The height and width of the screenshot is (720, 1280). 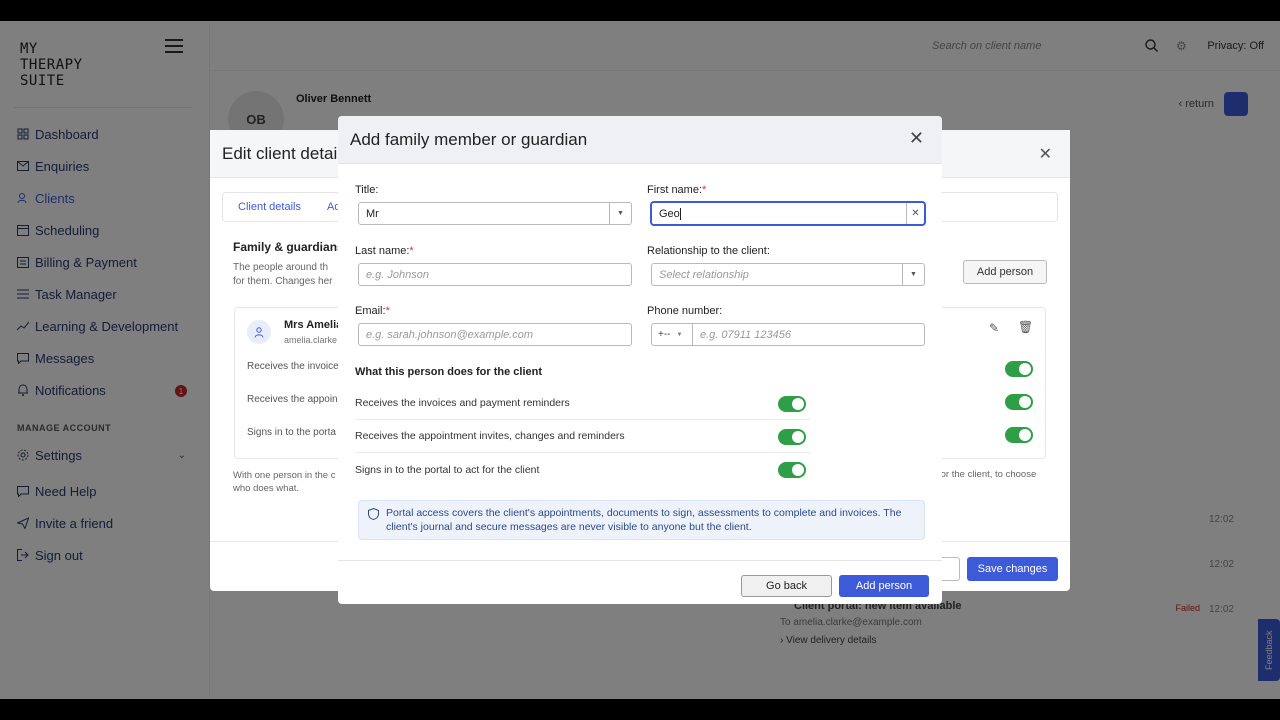 What do you see at coordinates (677, 190) in the screenshot?
I see `first-name-label: First name:*` at bounding box center [677, 190].